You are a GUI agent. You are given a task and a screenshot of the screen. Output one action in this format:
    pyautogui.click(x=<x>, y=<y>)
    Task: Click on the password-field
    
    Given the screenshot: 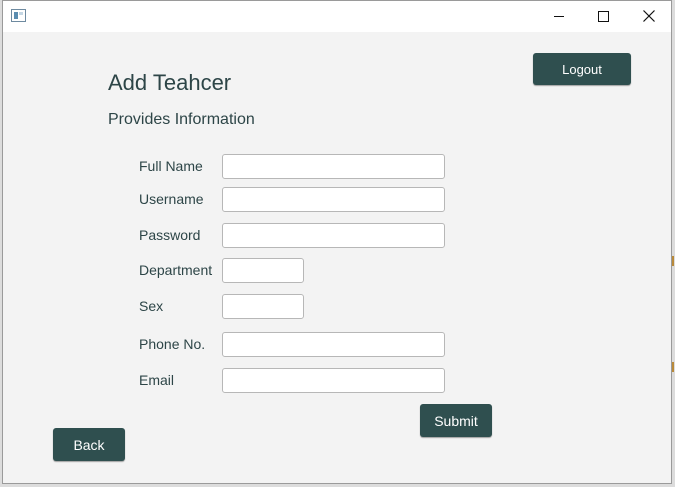 What is the action you would take?
    pyautogui.click(x=333, y=235)
    